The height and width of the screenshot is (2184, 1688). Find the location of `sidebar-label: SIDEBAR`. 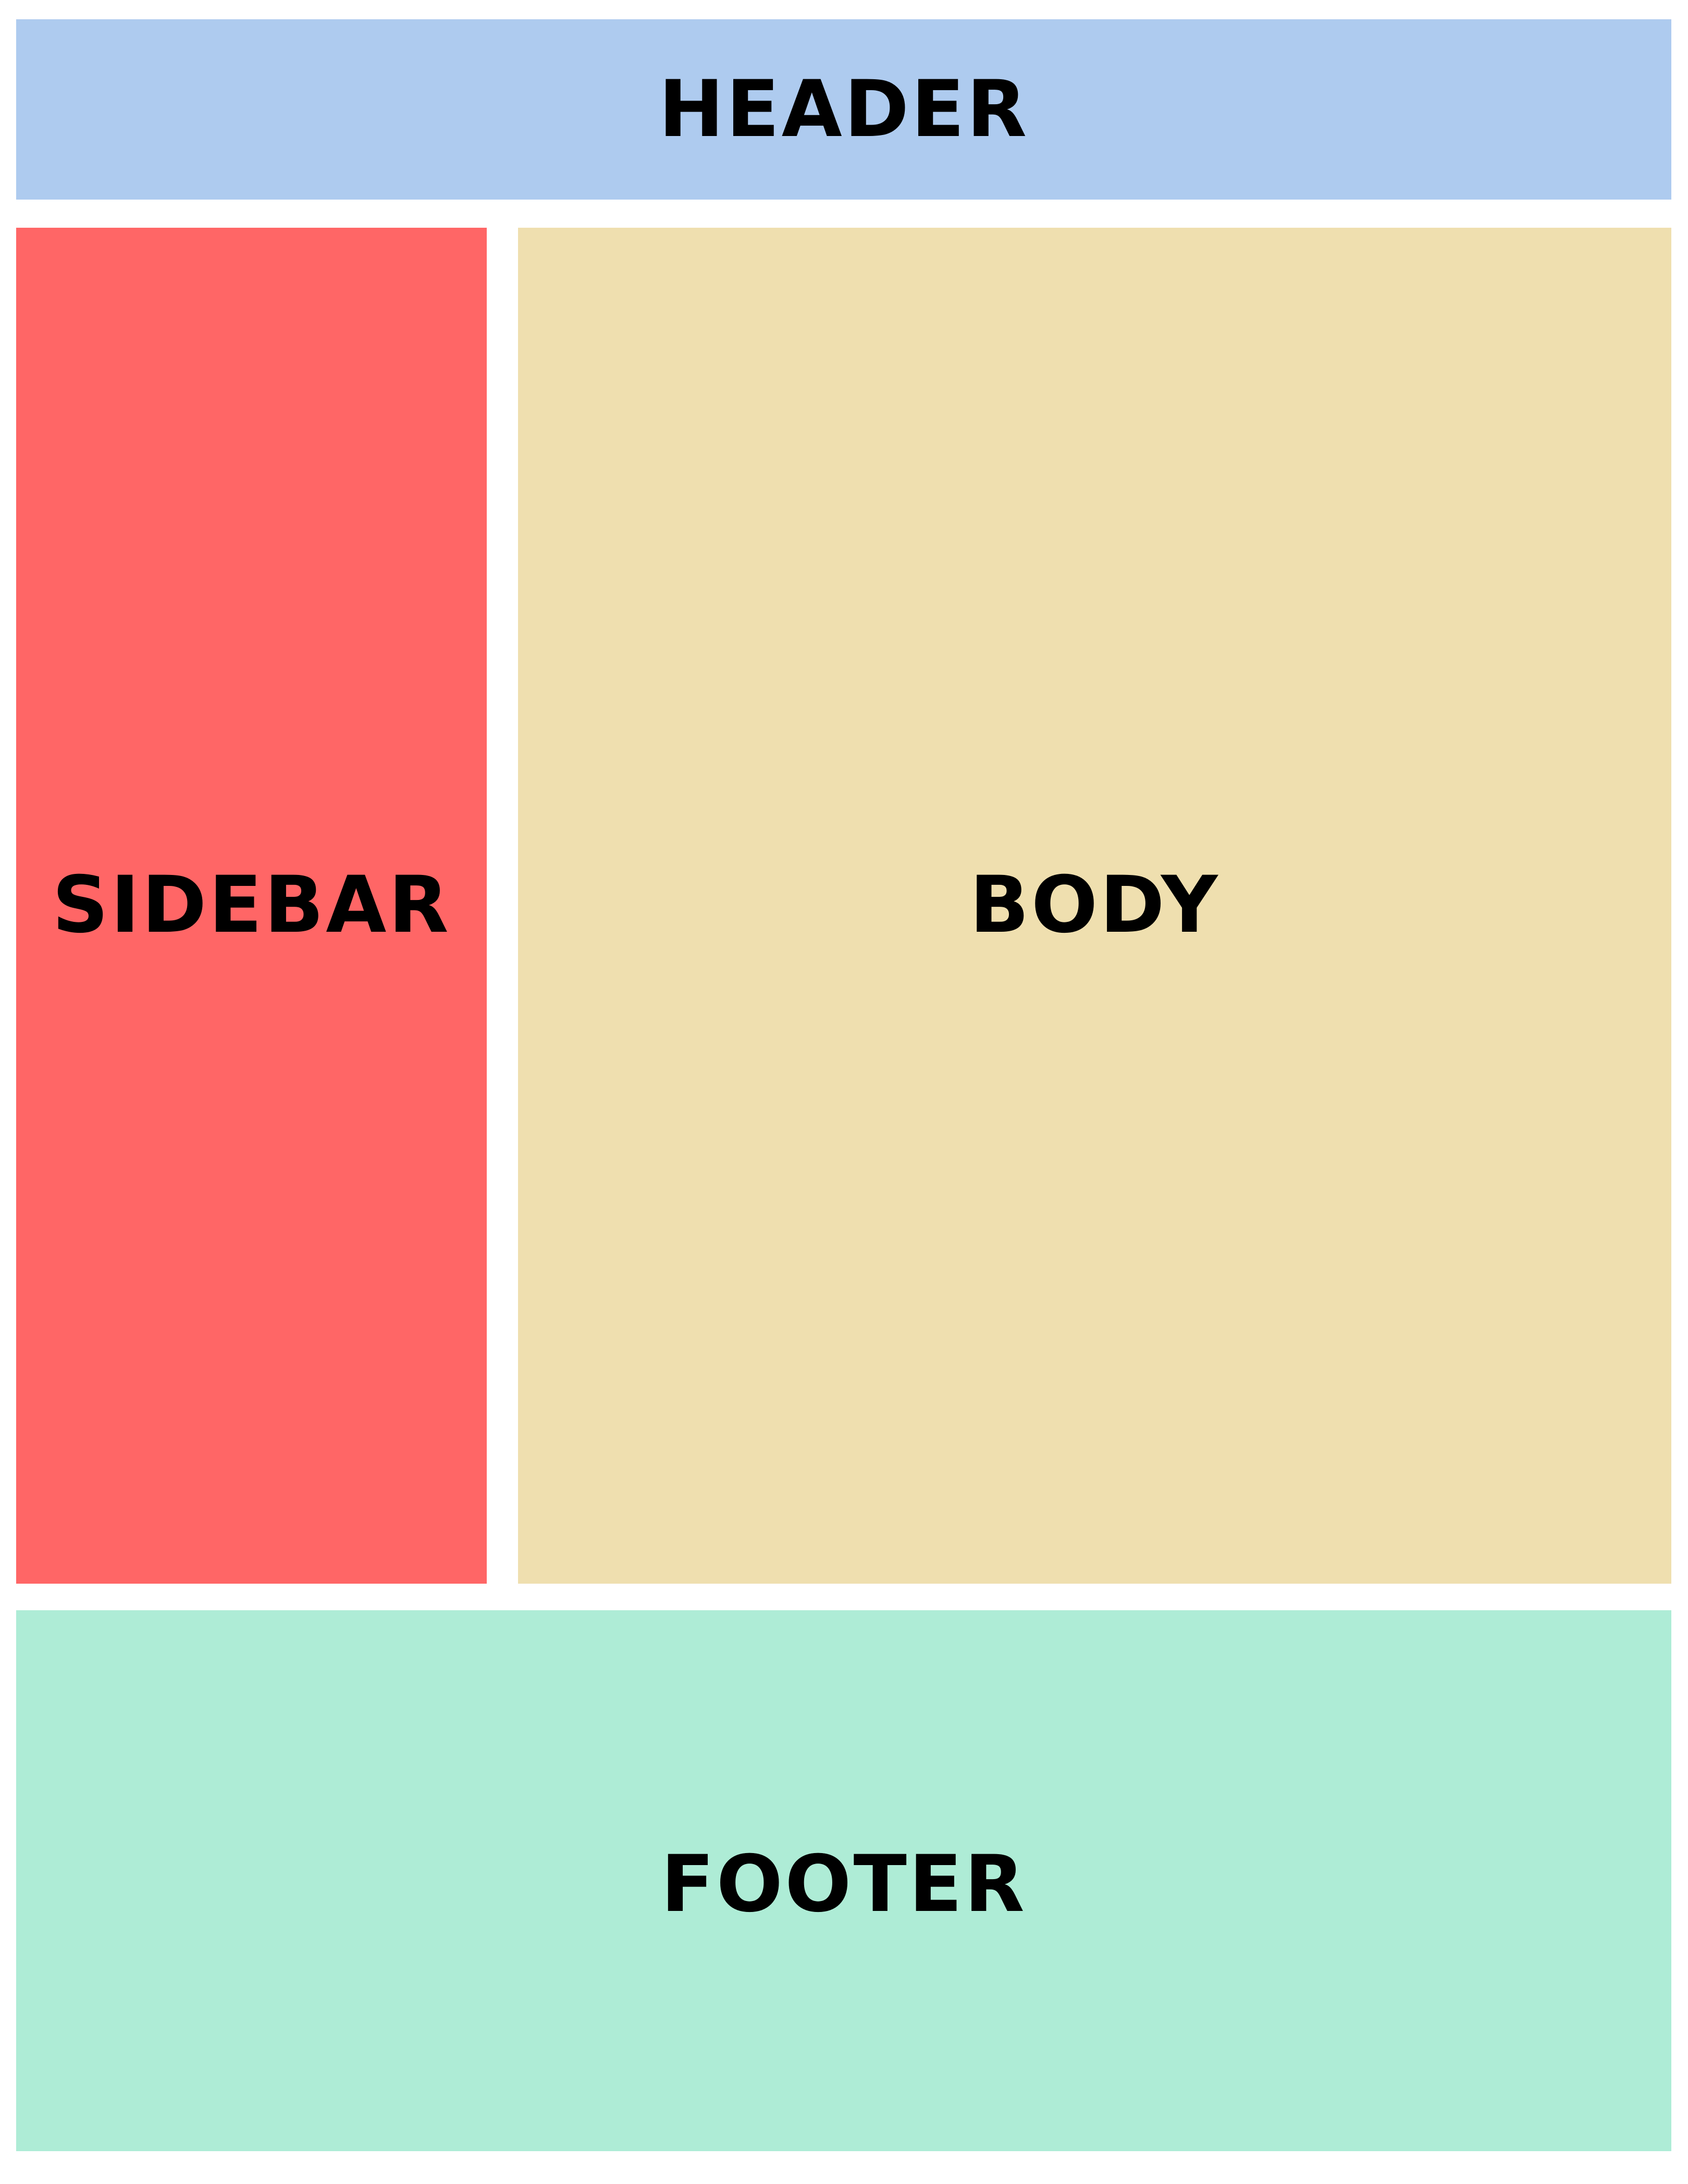

sidebar-label: SIDEBAR is located at coordinates (251, 905).